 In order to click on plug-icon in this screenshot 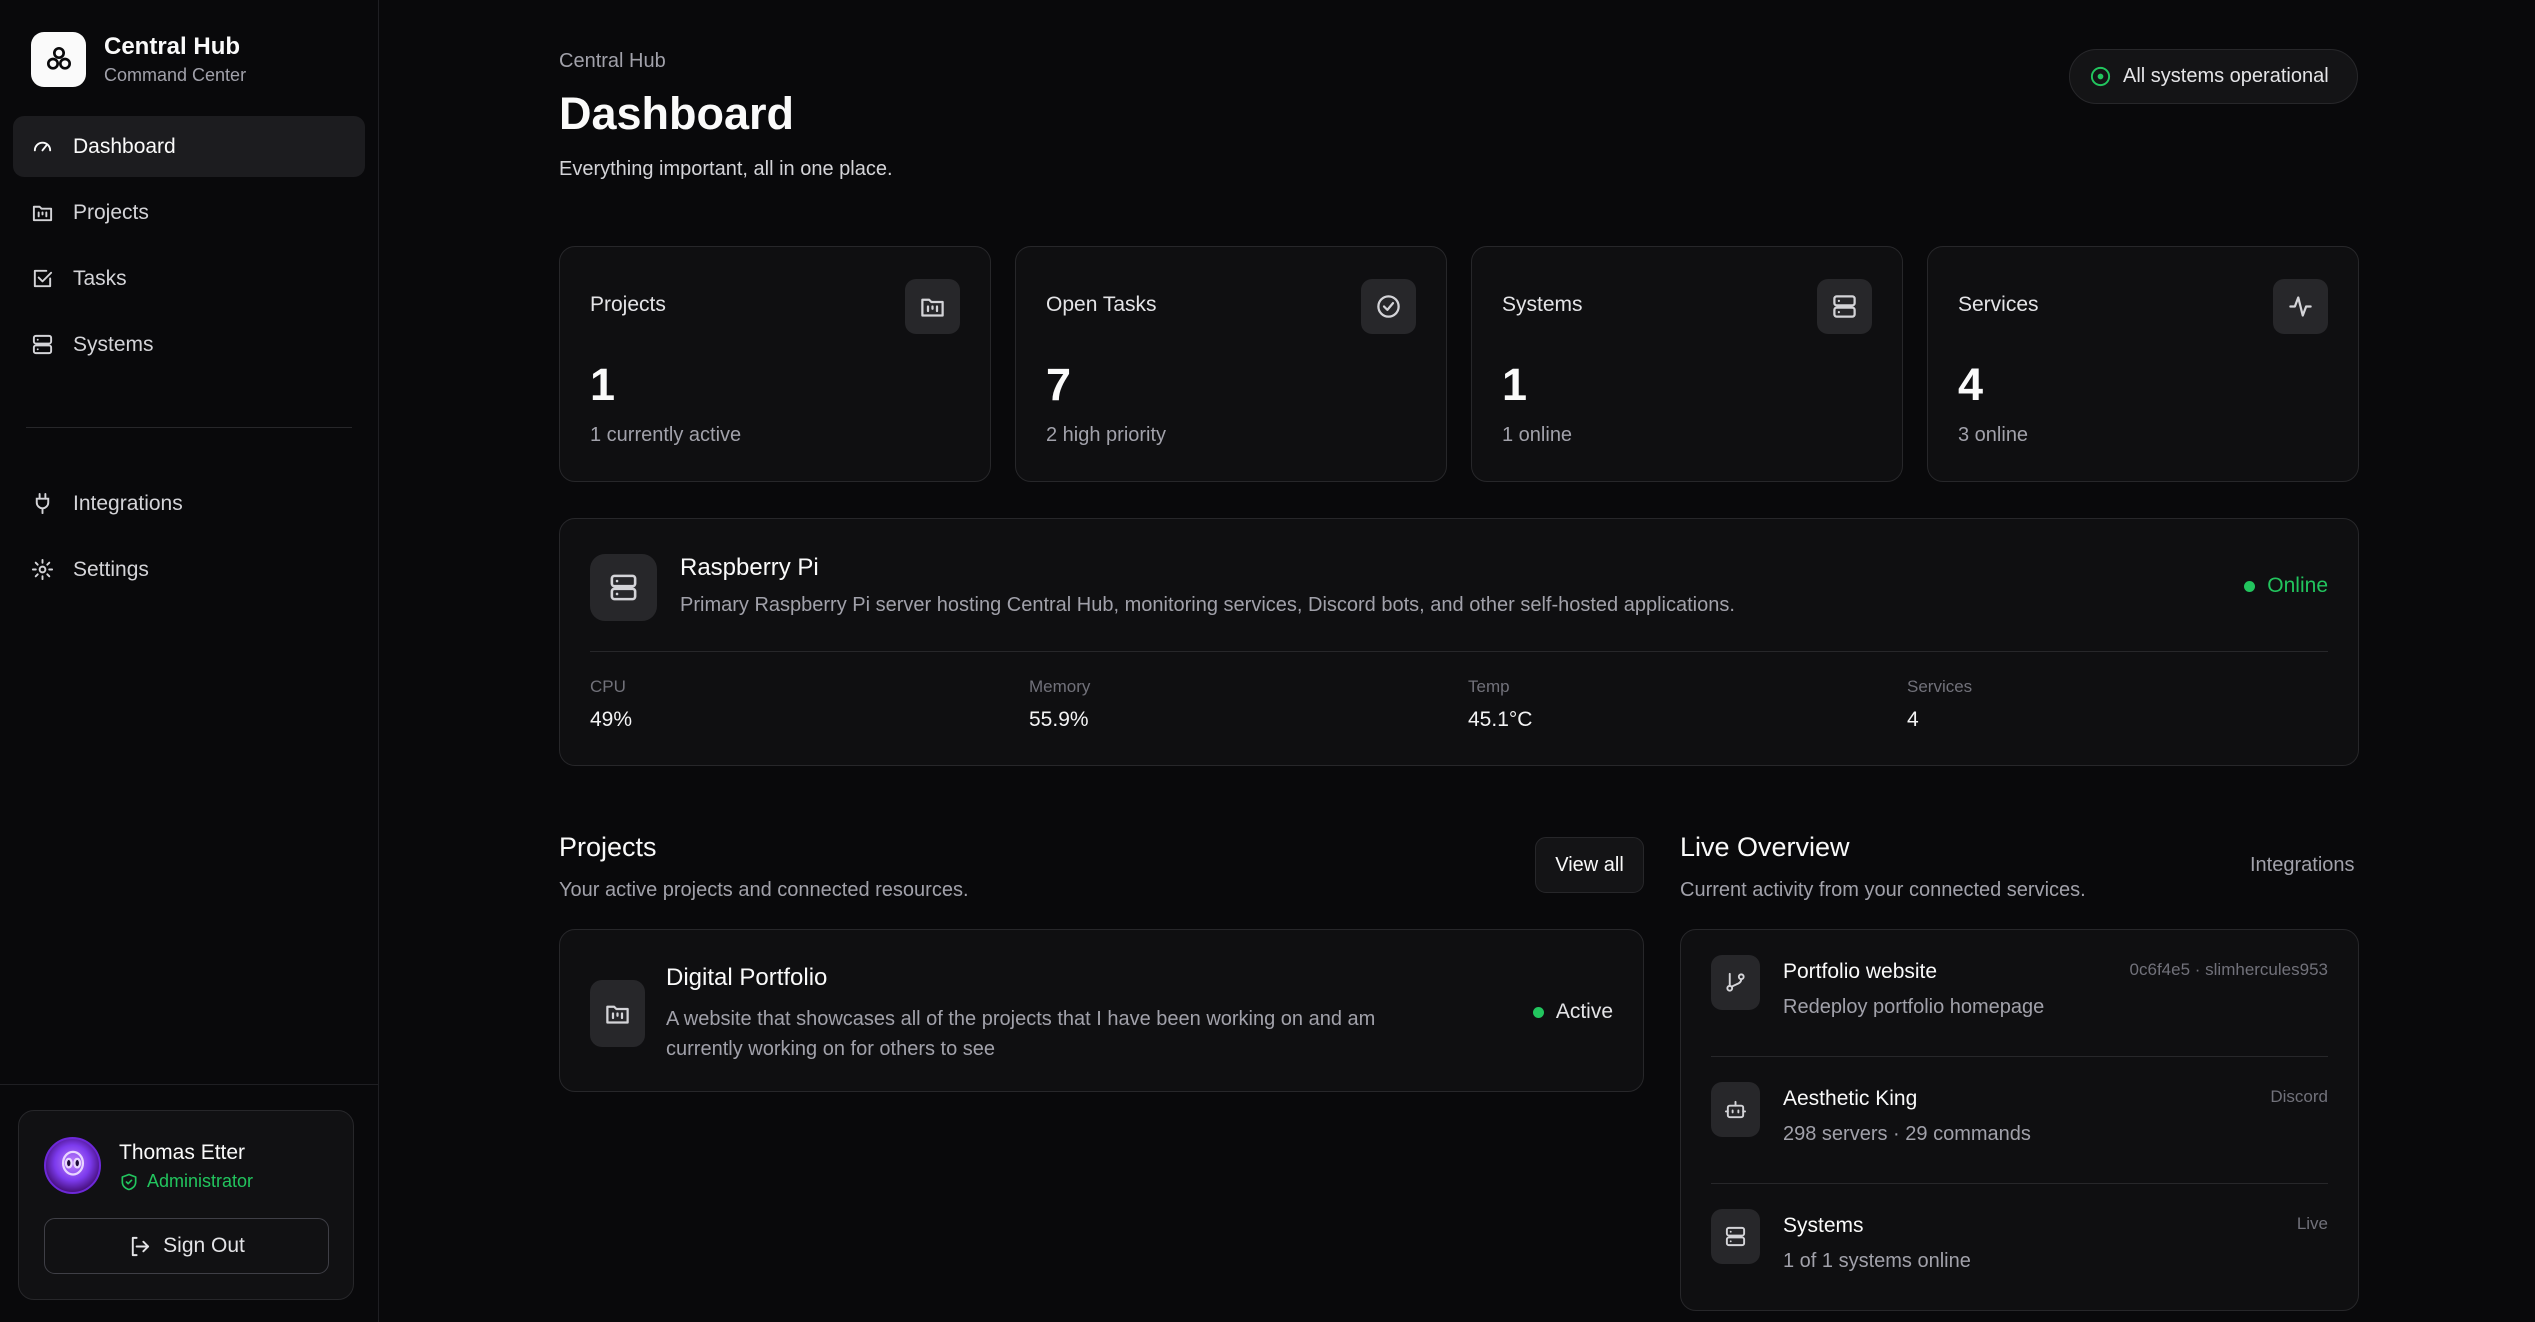, I will do `click(42, 503)`.